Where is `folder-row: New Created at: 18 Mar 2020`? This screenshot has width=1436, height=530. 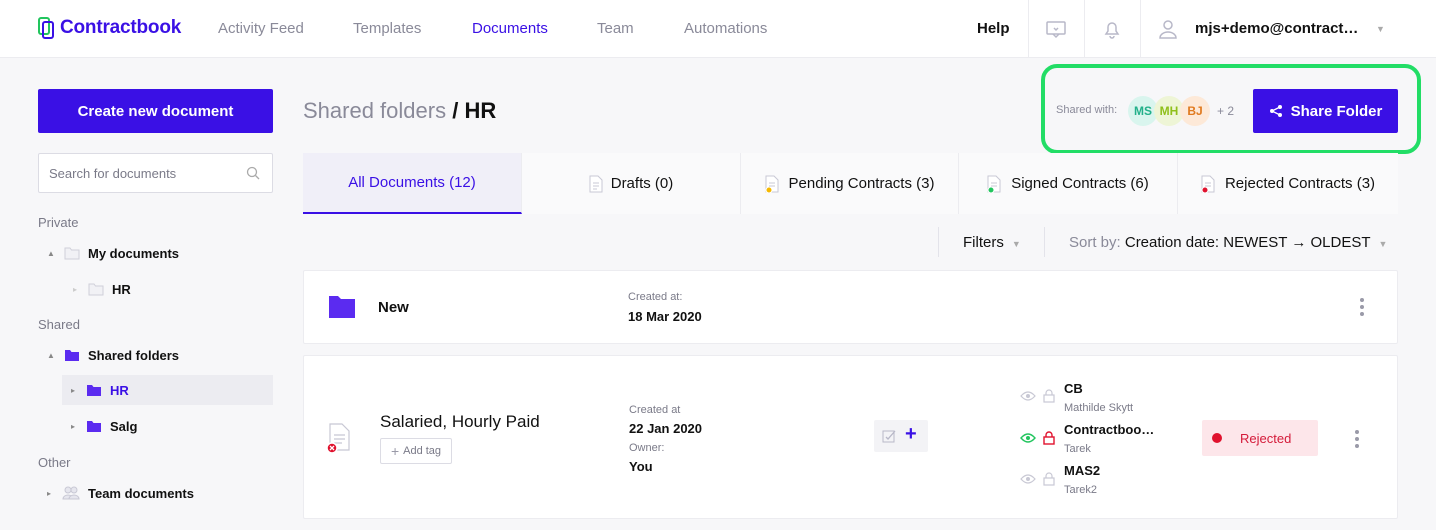 folder-row: New Created at: 18 Mar 2020 is located at coordinates (850, 307).